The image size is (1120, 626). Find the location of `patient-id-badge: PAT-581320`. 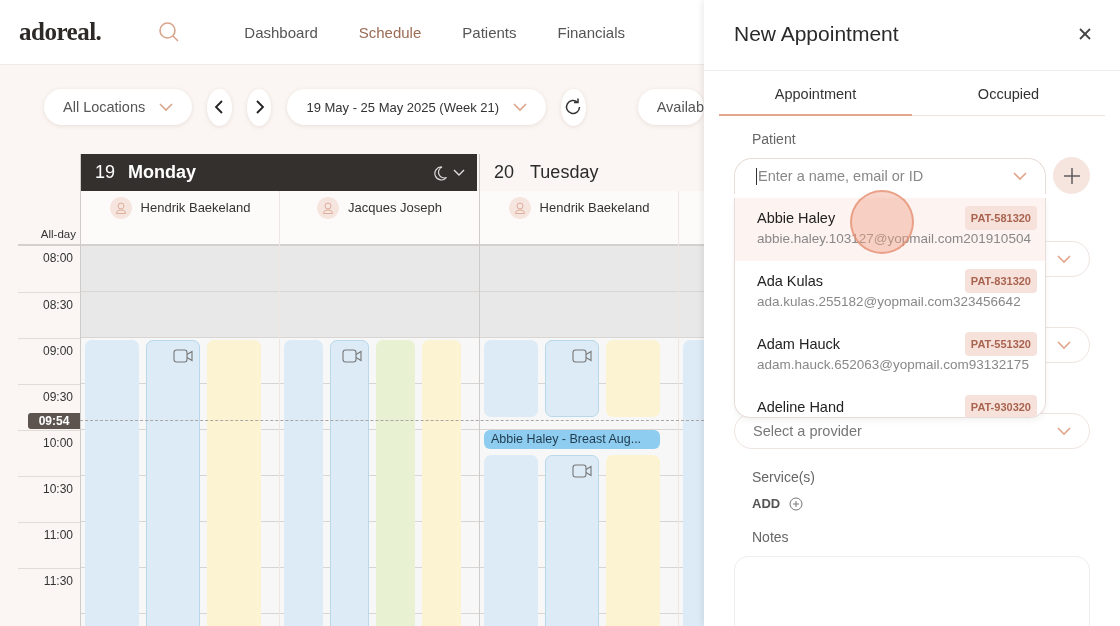

patient-id-badge: PAT-581320 is located at coordinates (1000, 218).